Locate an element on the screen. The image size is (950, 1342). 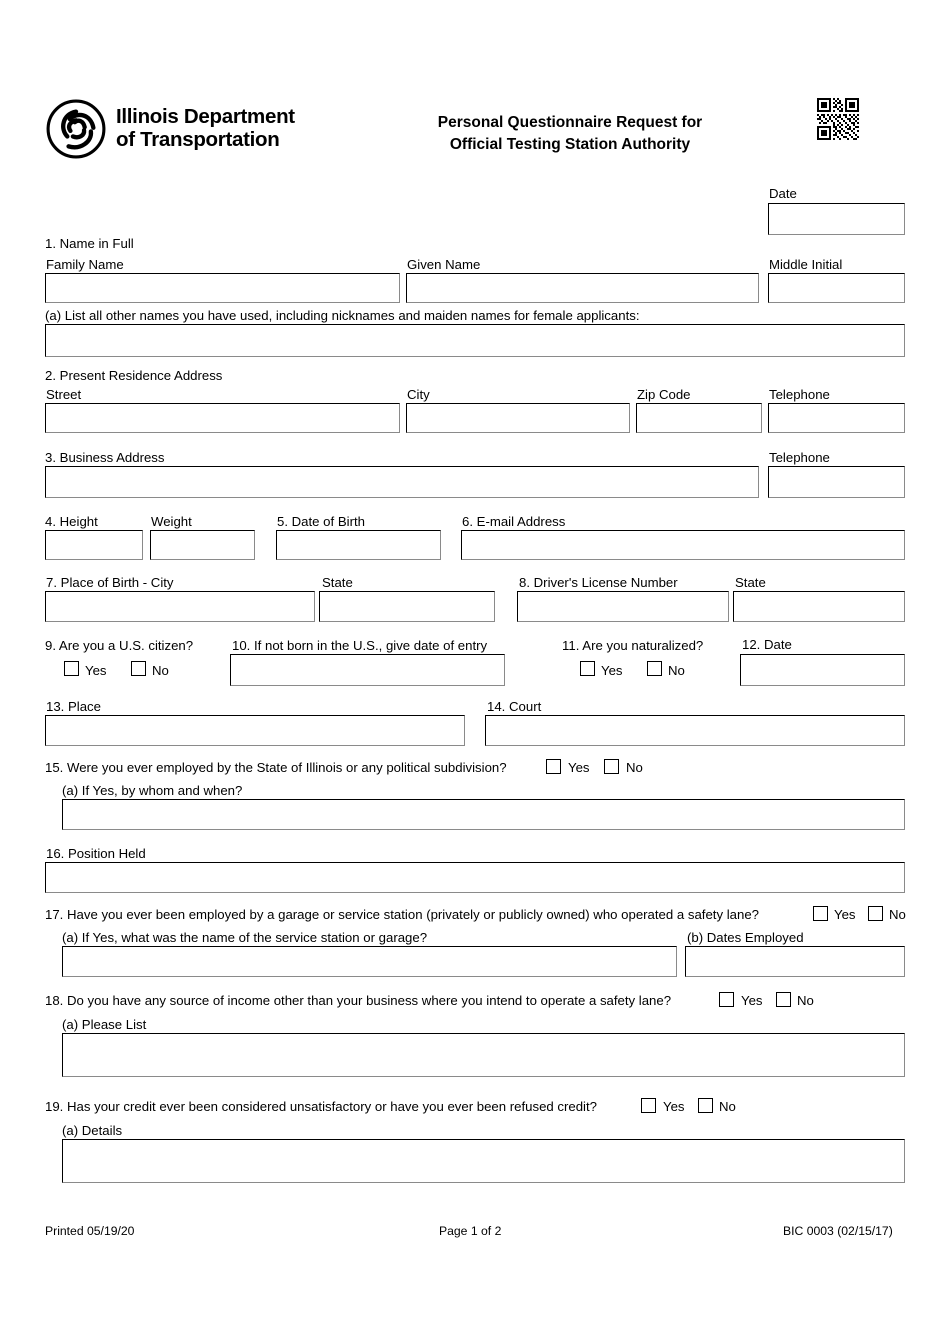
q18-yes-label: Yes is located at coordinates (752, 1000).